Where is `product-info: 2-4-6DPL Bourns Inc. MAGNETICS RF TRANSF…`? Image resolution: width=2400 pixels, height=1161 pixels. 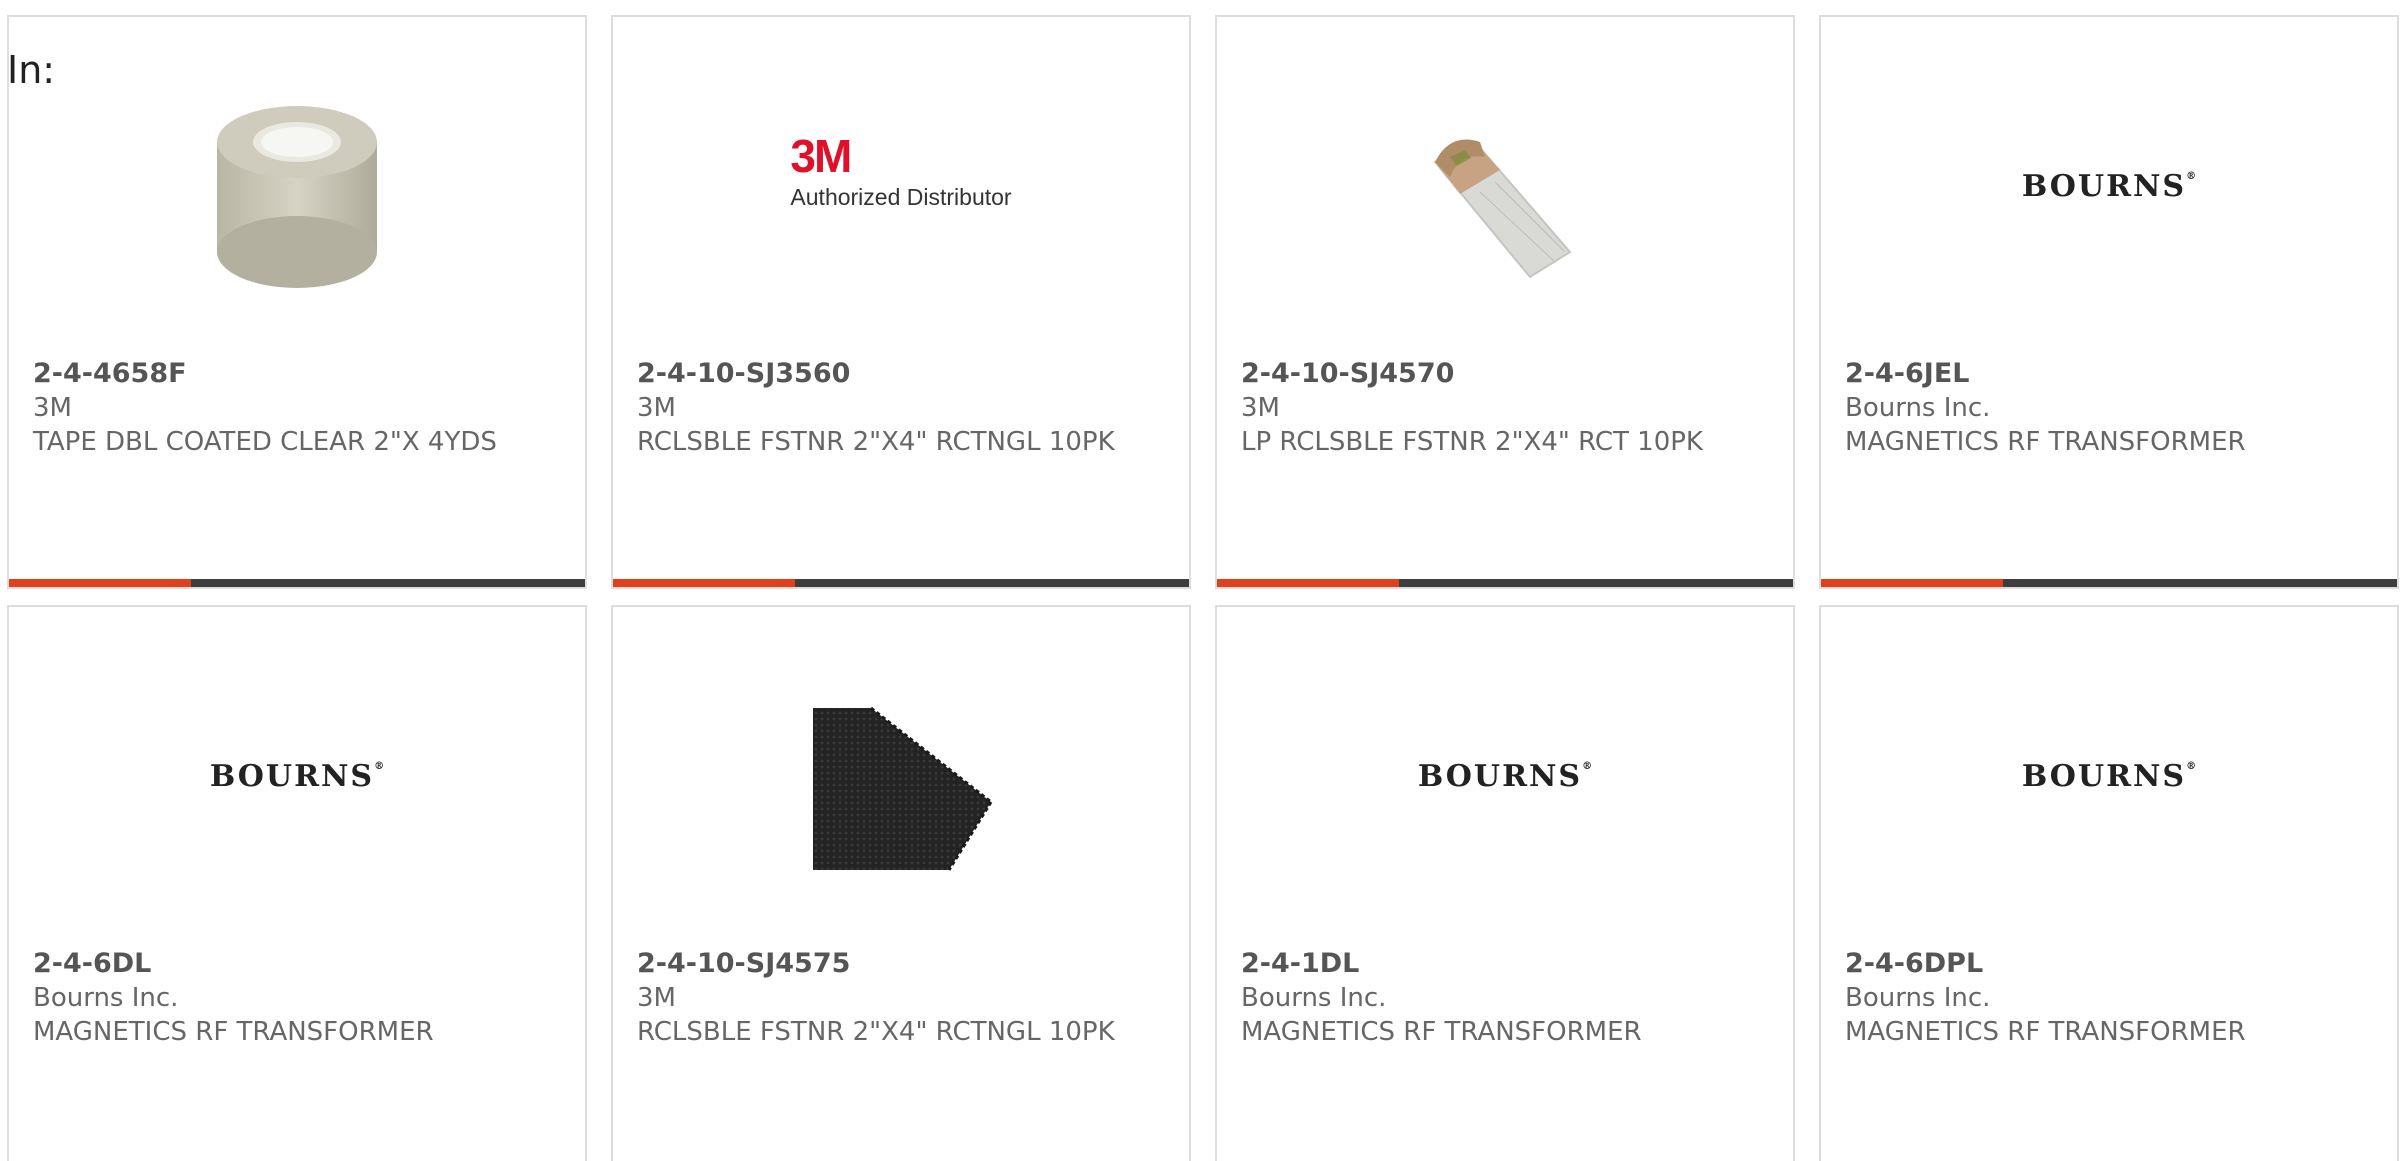 product-info: 2-4-6DPL Bourns Inc. MAGNETICS RF TRANSF… is located at coordinates (2111, 998).